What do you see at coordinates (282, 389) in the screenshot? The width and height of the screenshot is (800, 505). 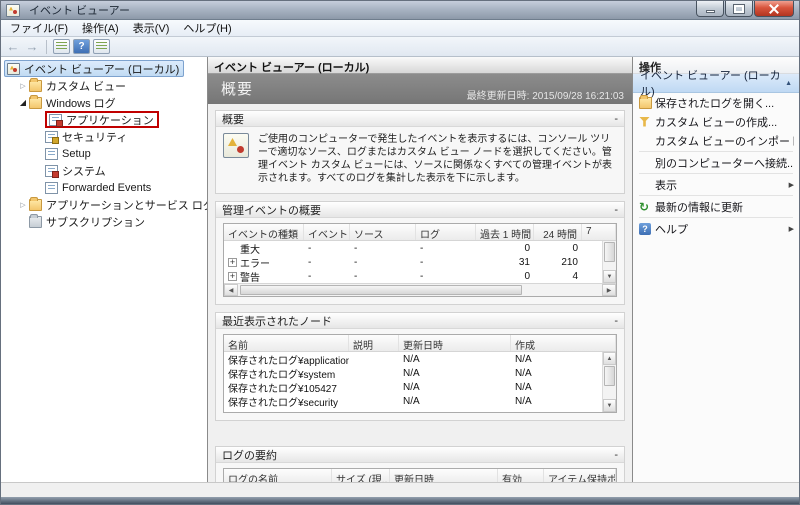 I see `node-name-cell: 保存されたログ¥105427` at bounding box center [282, 389].